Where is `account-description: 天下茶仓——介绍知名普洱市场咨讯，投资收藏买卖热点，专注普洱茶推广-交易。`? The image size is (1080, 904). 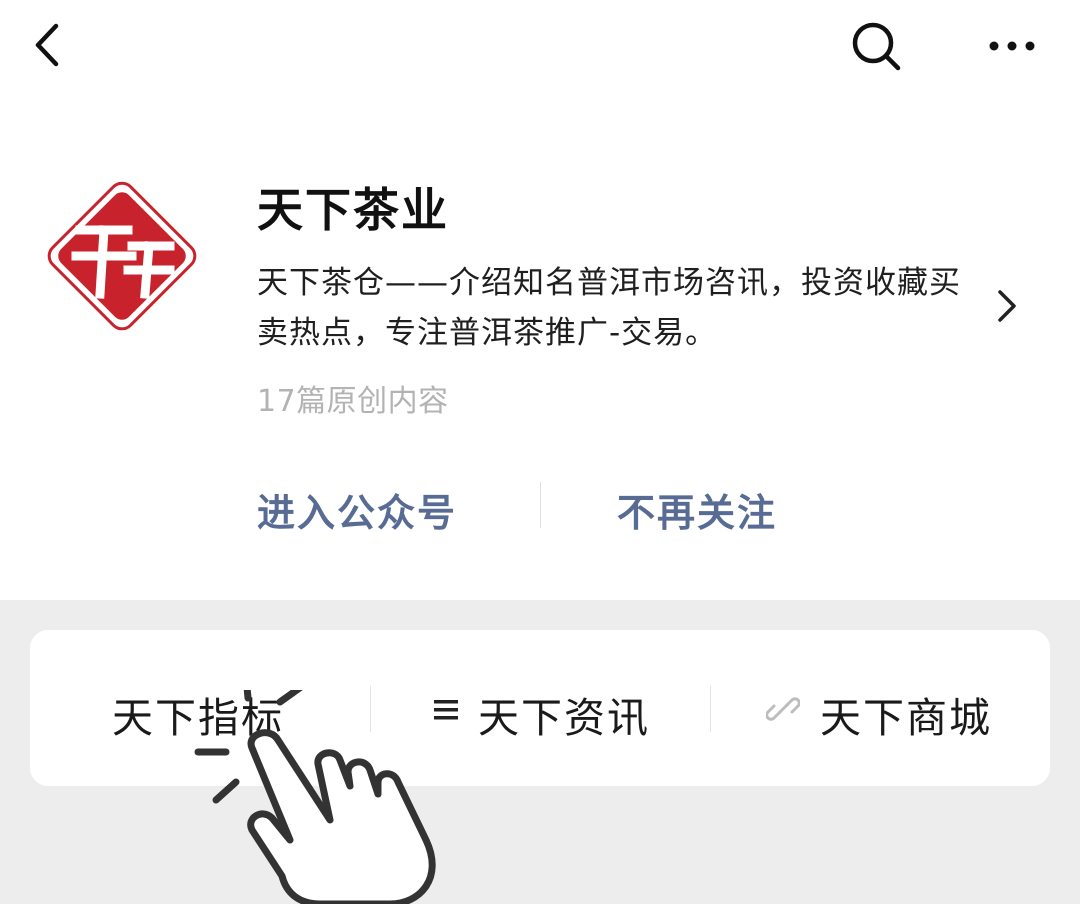 account-description: 天下茶仓——介绍知名普洱市场咨讯，投资收藏买卖热点，专注普洱茶推广-交易。 is located at coordinates (622, 308).